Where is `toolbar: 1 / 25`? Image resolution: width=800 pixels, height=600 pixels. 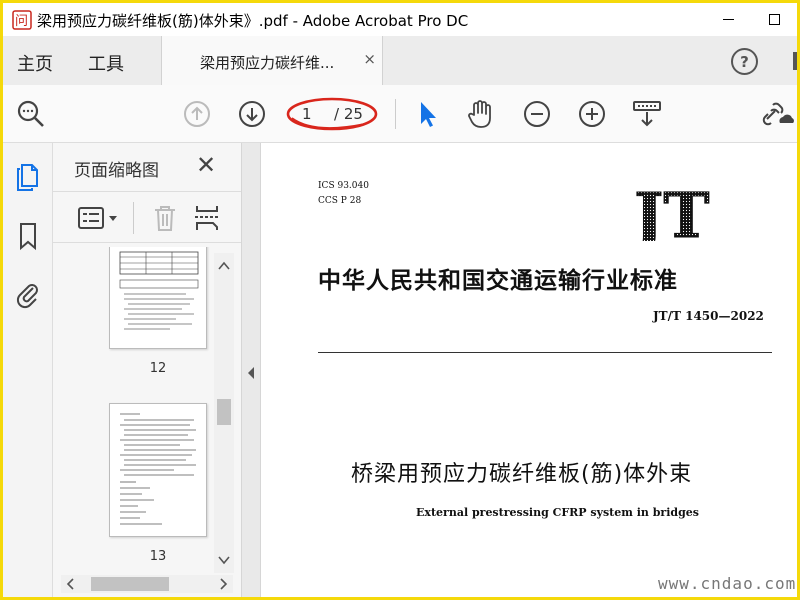
toolbar: 1 / 25 is located at coordinates (400, 114).